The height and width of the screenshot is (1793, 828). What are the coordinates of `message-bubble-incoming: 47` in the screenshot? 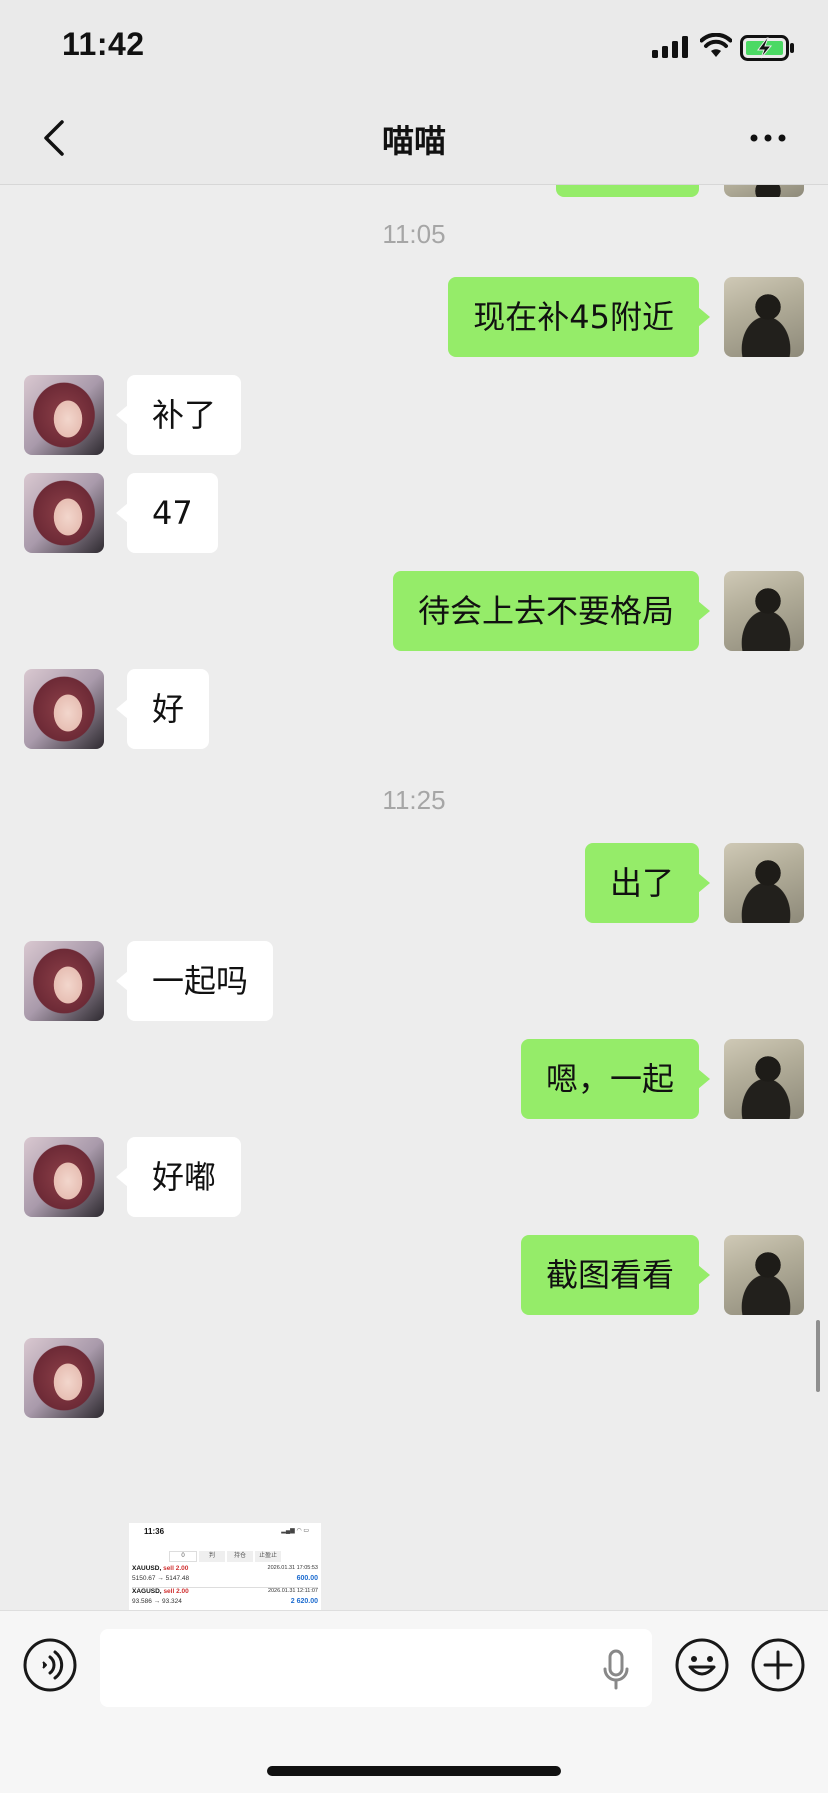 It's located at (167, 513).